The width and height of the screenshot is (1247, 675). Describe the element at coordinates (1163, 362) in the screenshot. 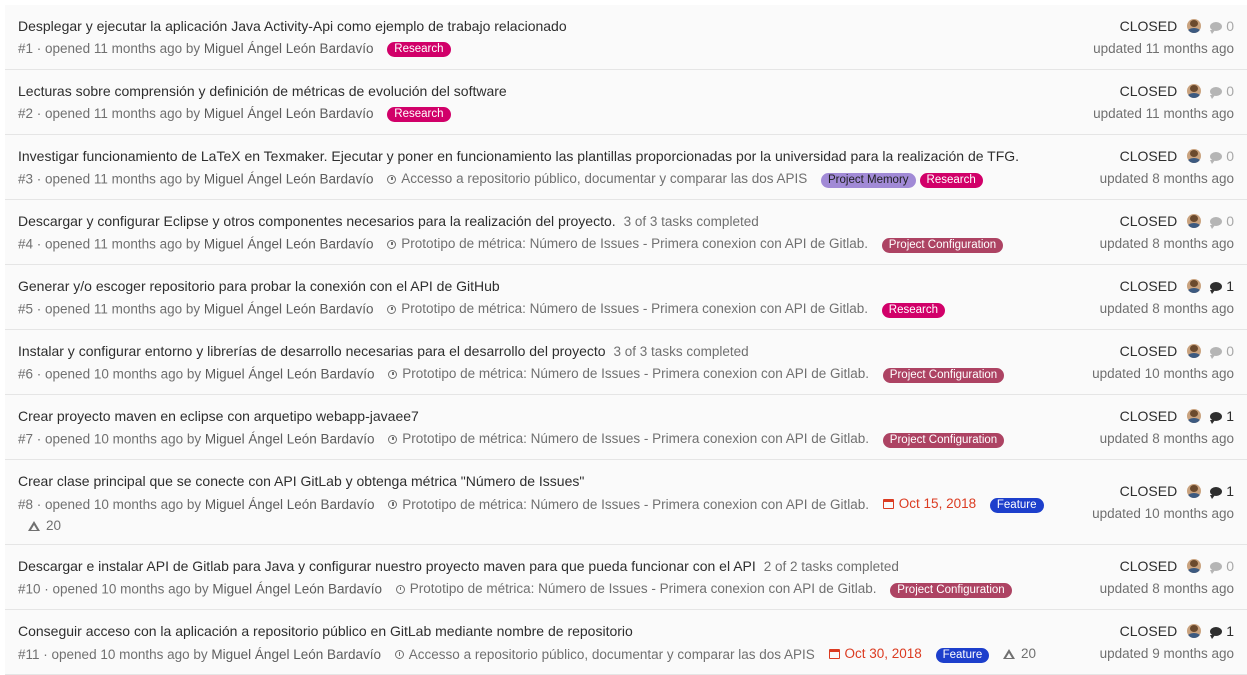

I see `issue-right-meta: CLOSED 0 updated 10 months ago` at that location.